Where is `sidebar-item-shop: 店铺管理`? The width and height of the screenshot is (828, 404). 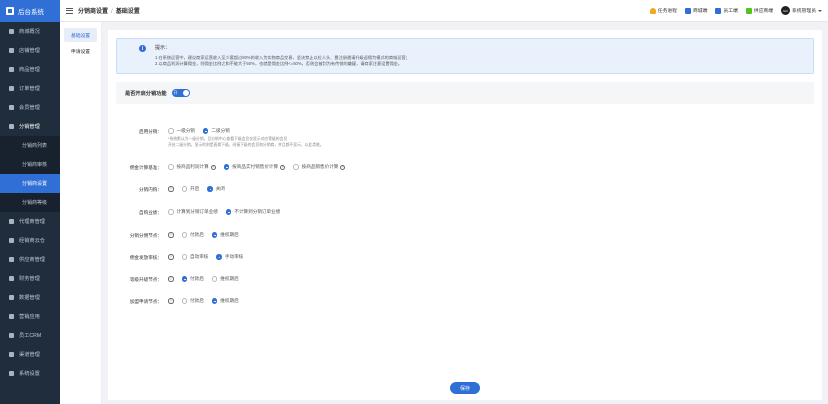 sidebar-item-shop: 店铺管理 is located at coordinates (30, 50).